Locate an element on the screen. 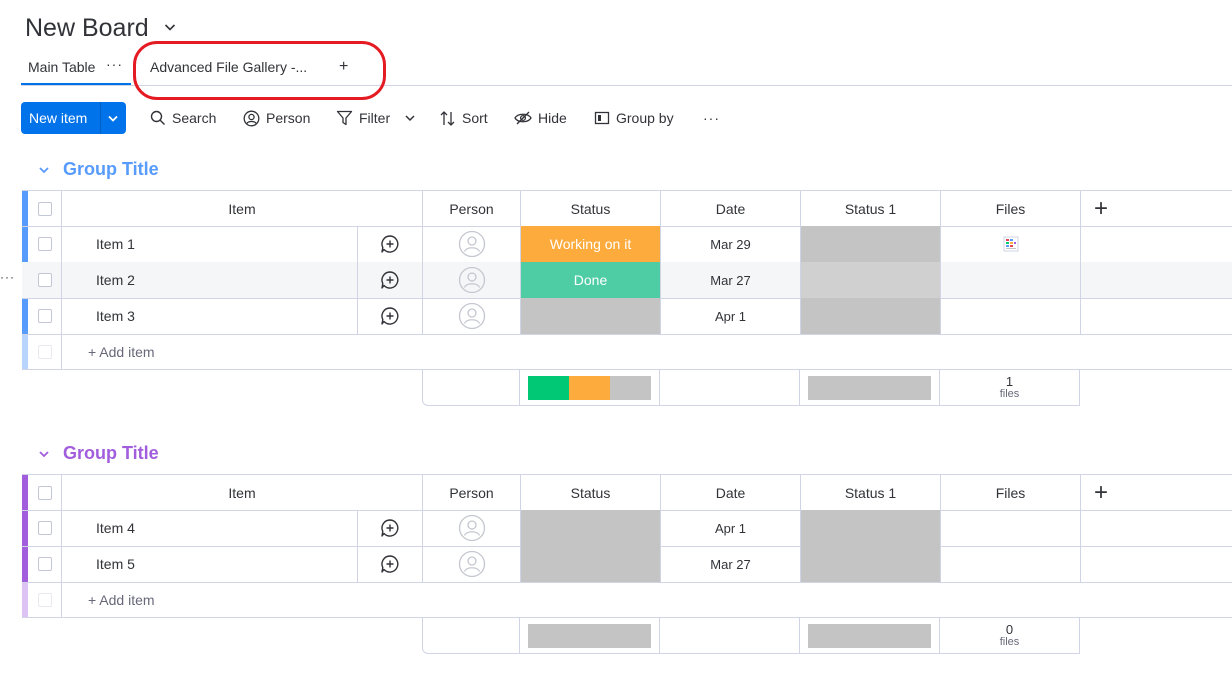 The image size is (1232, 676). group-by-button: Group by is located at coordinates (634, 118).